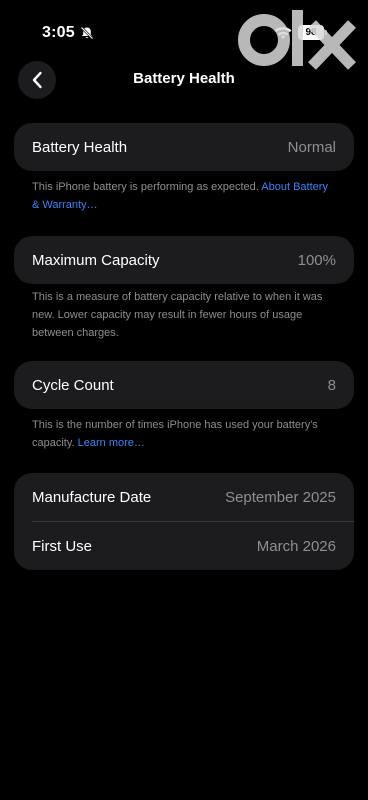  What do you see at coordinates (92, 497) in the screenshot?
I see `manufacture-date-label: Manufacture Date` at bounding box center [92, 497].